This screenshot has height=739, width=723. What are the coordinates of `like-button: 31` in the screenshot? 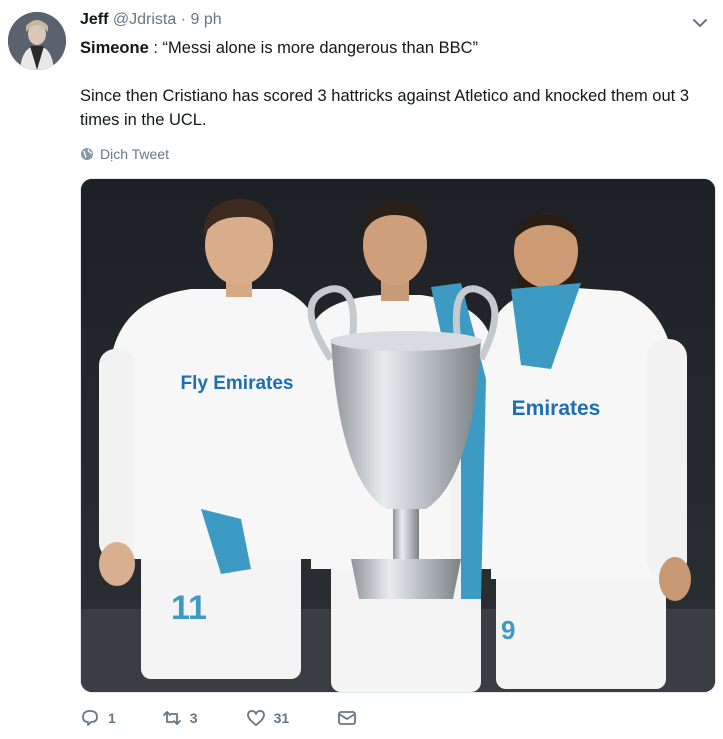 It's located at (268, 718).